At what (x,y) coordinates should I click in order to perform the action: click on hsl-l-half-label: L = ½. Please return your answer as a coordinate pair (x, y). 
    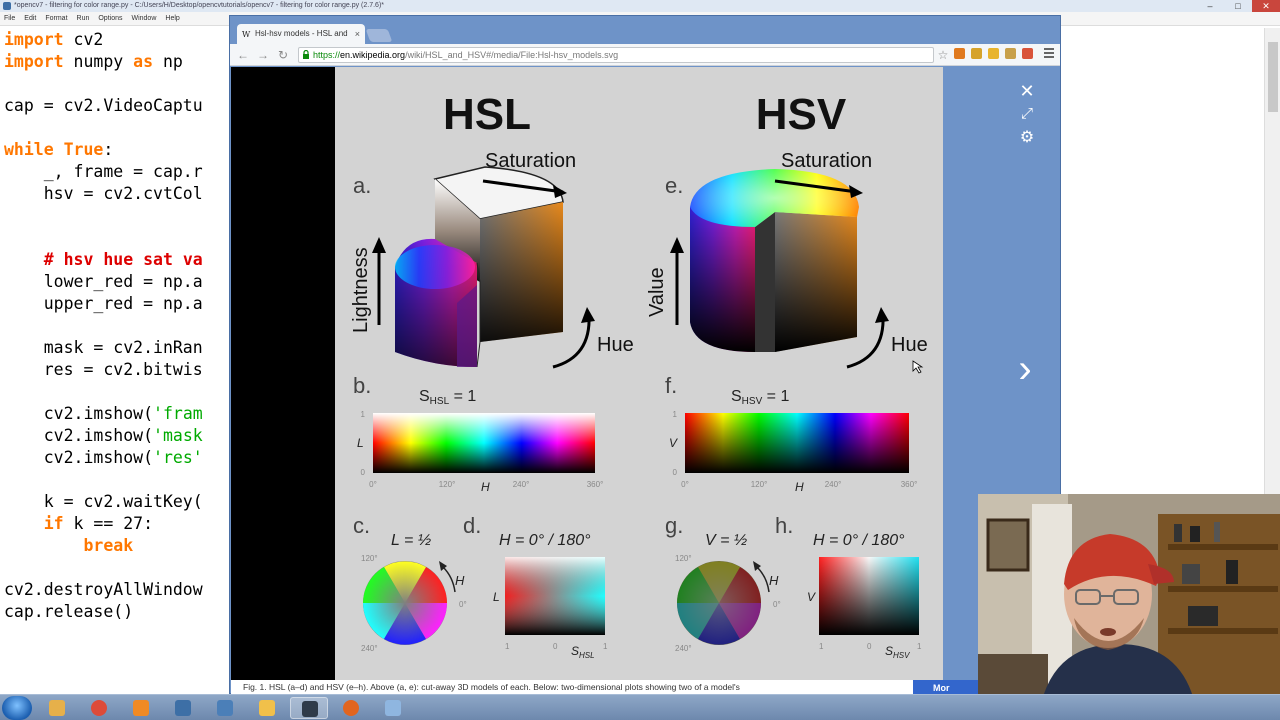
    Looking at the image, I should click on (411, 540).